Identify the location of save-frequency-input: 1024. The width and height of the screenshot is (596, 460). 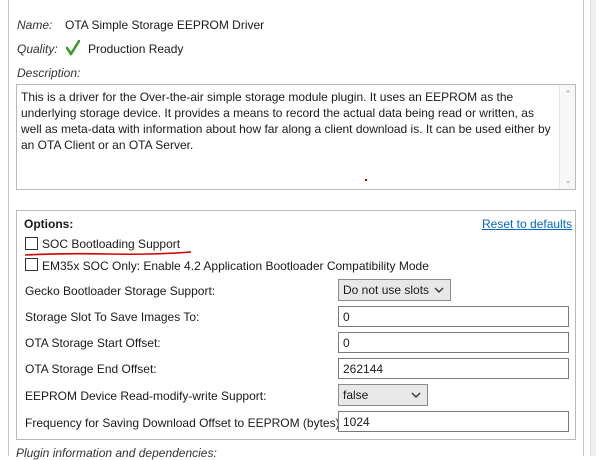
(453, 421).